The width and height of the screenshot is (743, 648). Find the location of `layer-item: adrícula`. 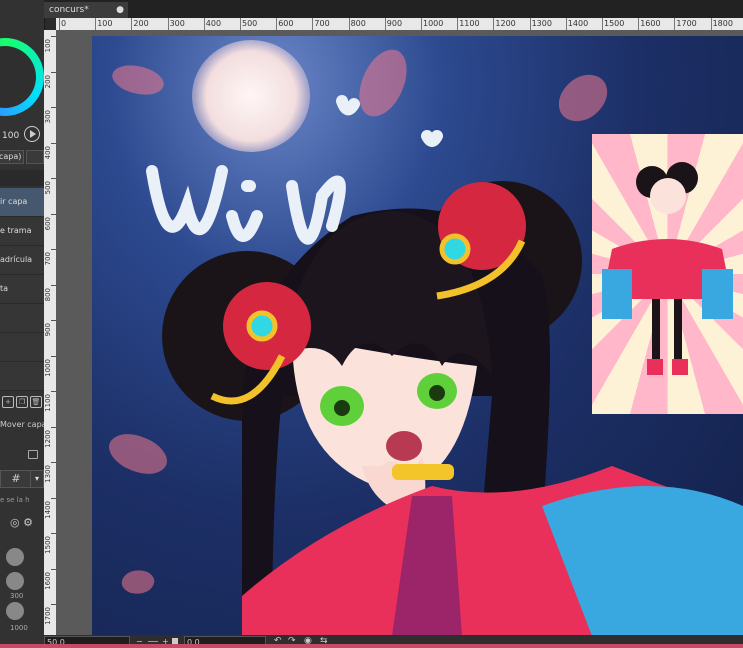

layer-item: adrícula is located at coordinates (22, 260).